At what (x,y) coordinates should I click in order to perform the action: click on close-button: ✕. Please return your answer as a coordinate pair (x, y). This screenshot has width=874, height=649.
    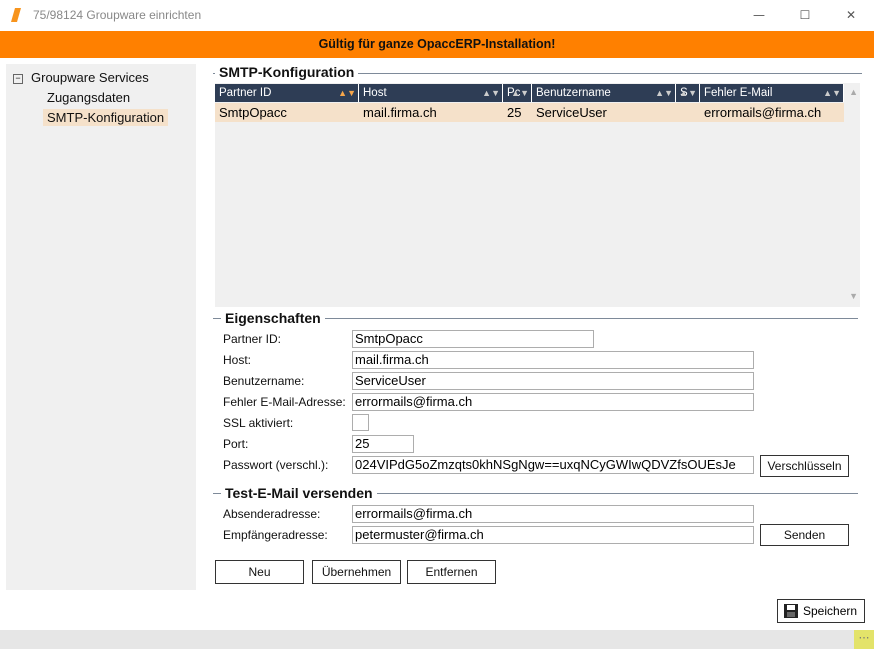
    Looking at the image, I should click on (851, 15).